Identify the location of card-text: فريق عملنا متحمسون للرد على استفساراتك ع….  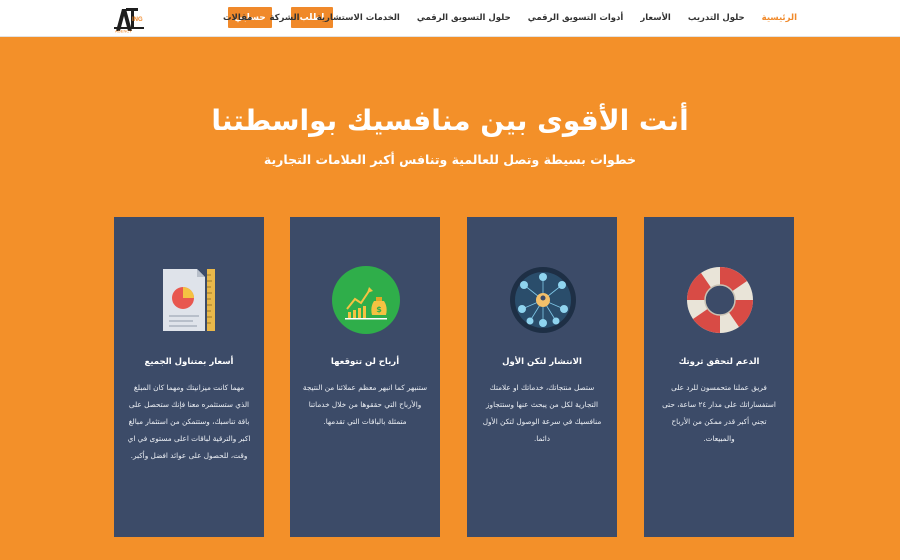
(719, 413).